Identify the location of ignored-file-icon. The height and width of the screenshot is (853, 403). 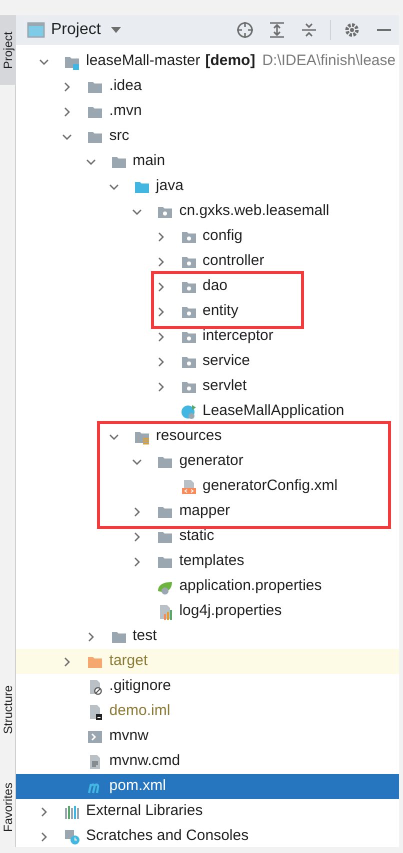
(95, 686).